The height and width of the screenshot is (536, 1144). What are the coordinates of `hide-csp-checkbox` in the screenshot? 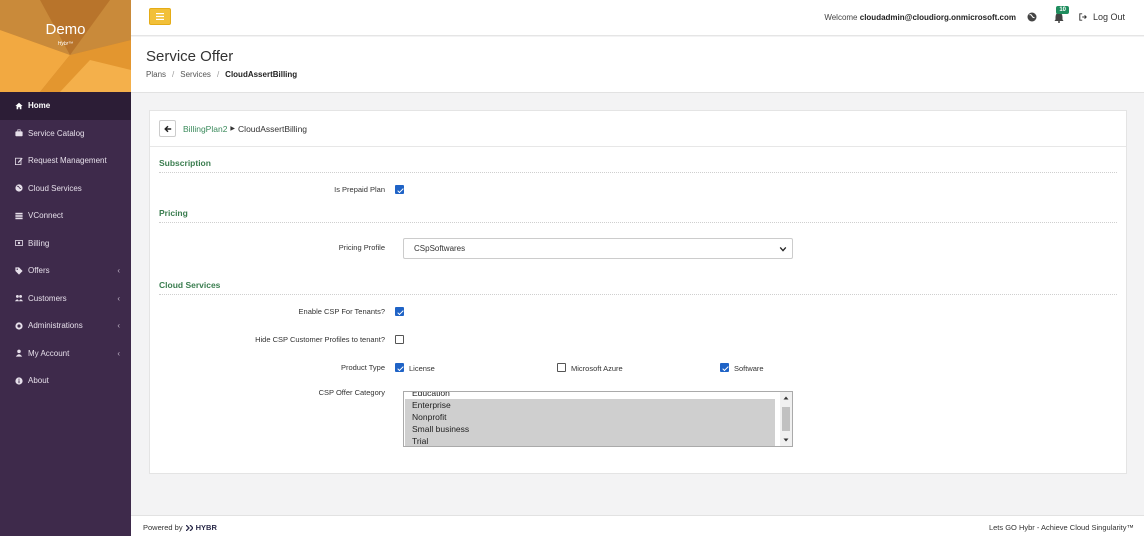 It's located at (399, 339).